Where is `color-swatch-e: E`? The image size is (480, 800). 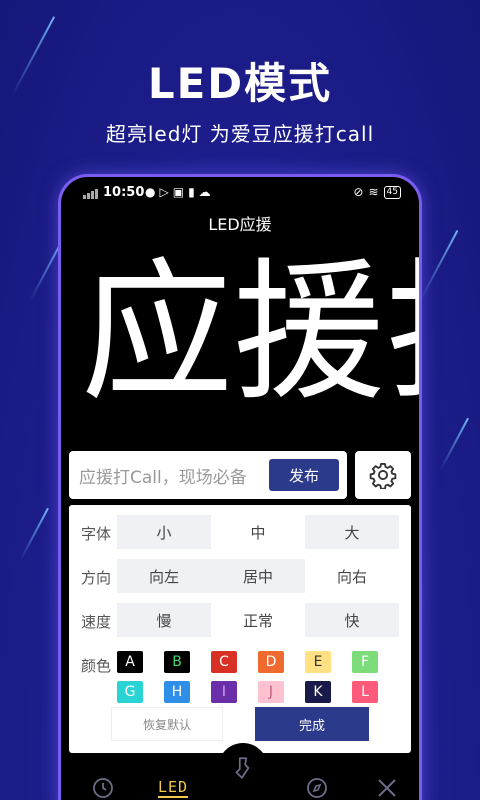 color-swatch-e: E is located at coordinates (318, 662).